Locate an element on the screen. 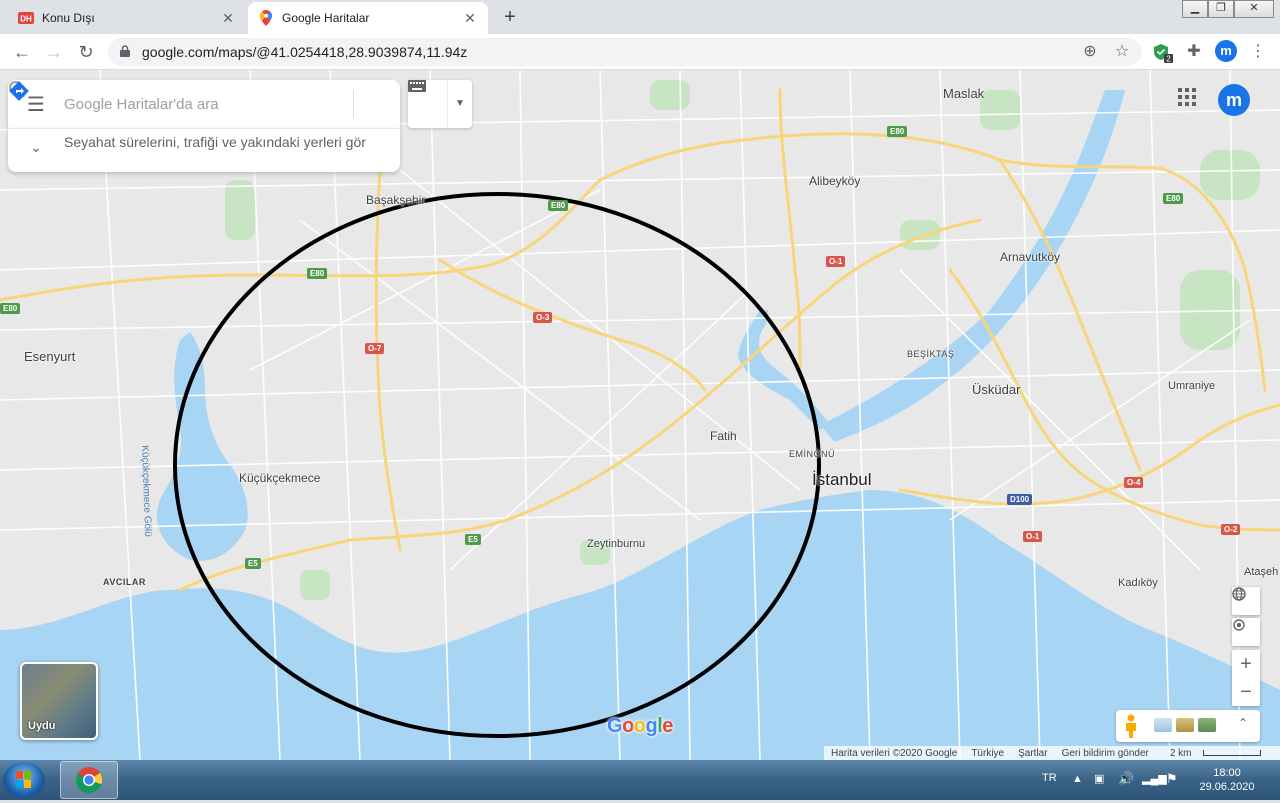 This screenshot has height=803, width=1280. place-label: Fatih is located at coordinates (723, 436).